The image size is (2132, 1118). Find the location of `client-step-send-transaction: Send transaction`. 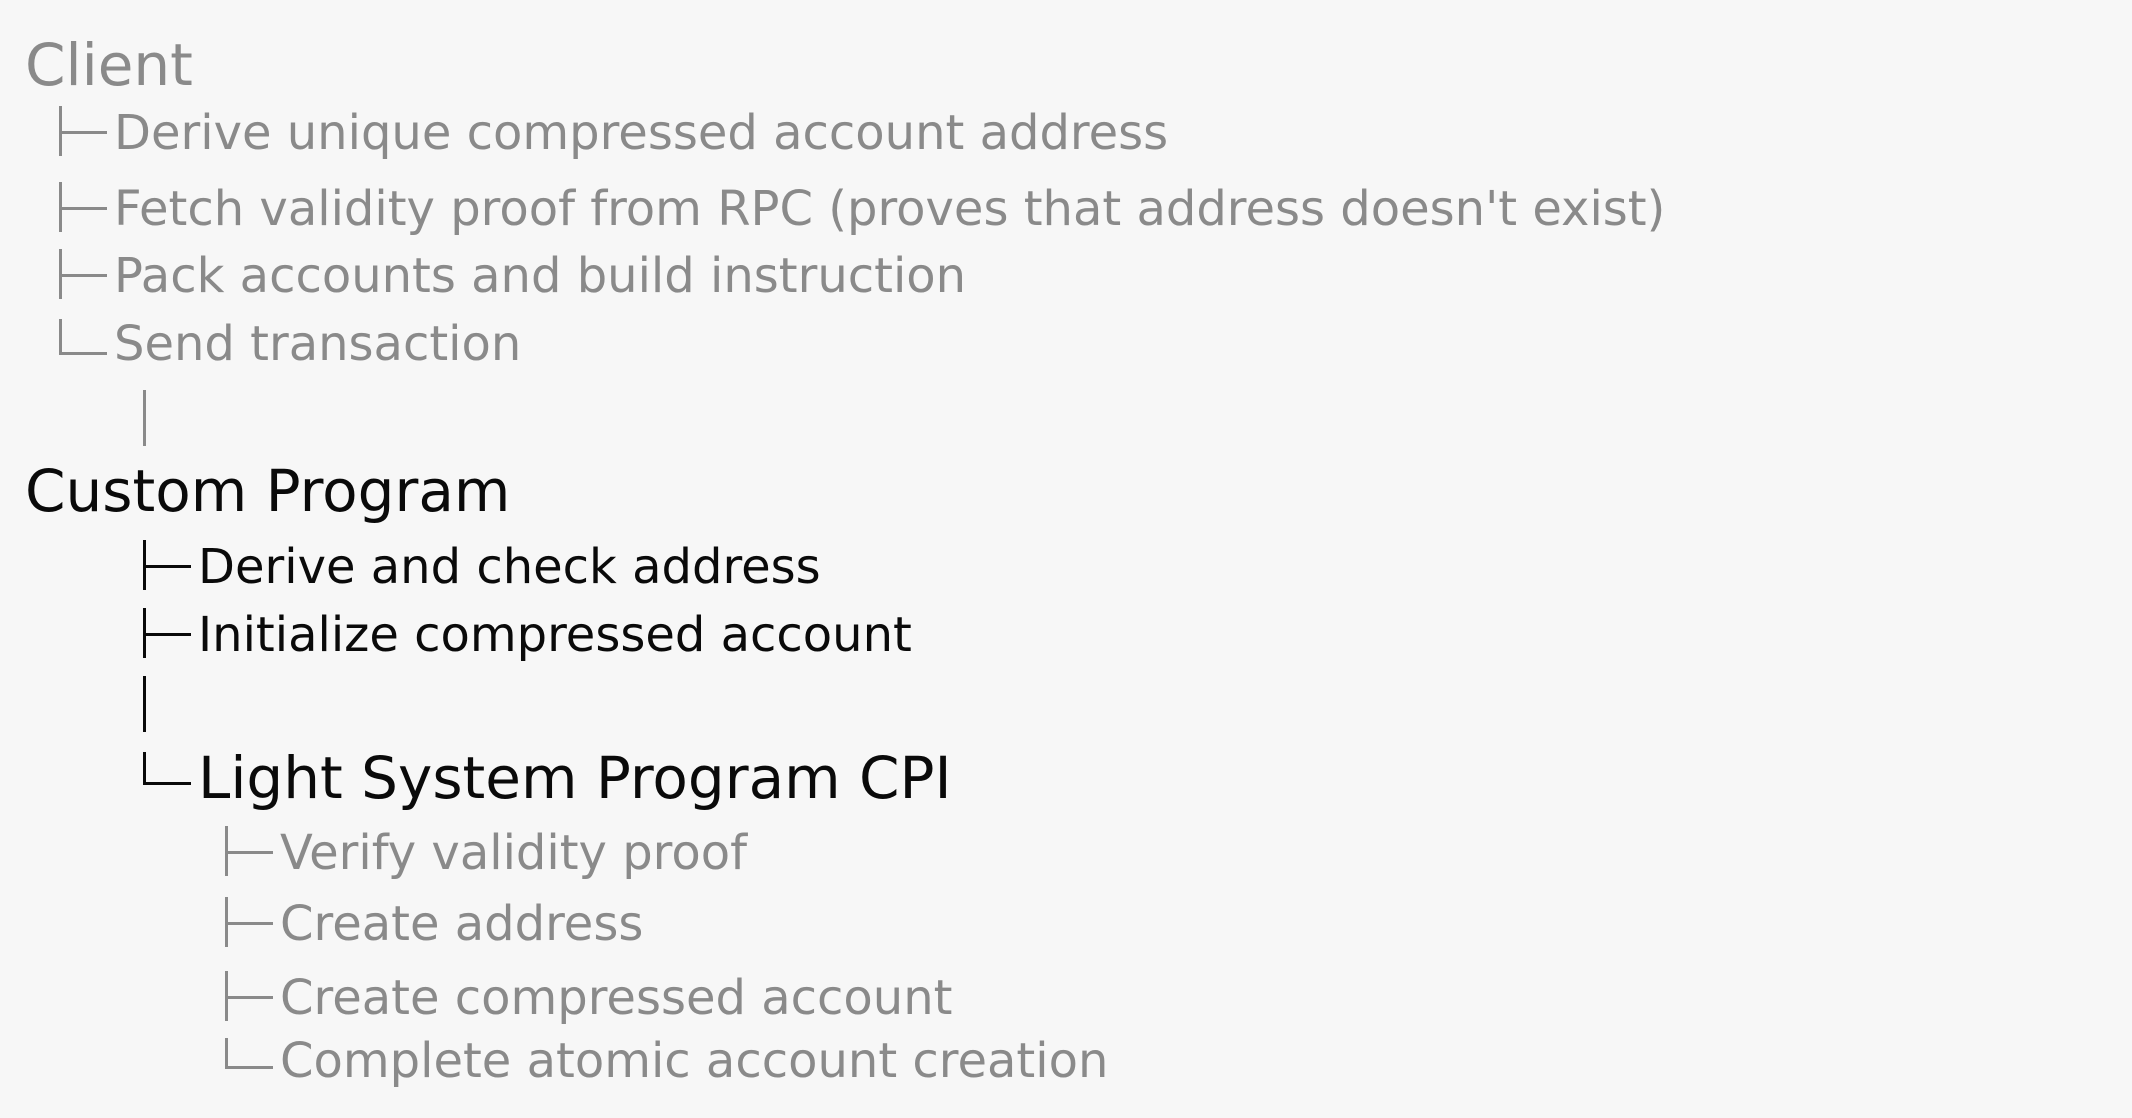

client-step-send-transaction: Send transaction is located at coordinates (318, 344).